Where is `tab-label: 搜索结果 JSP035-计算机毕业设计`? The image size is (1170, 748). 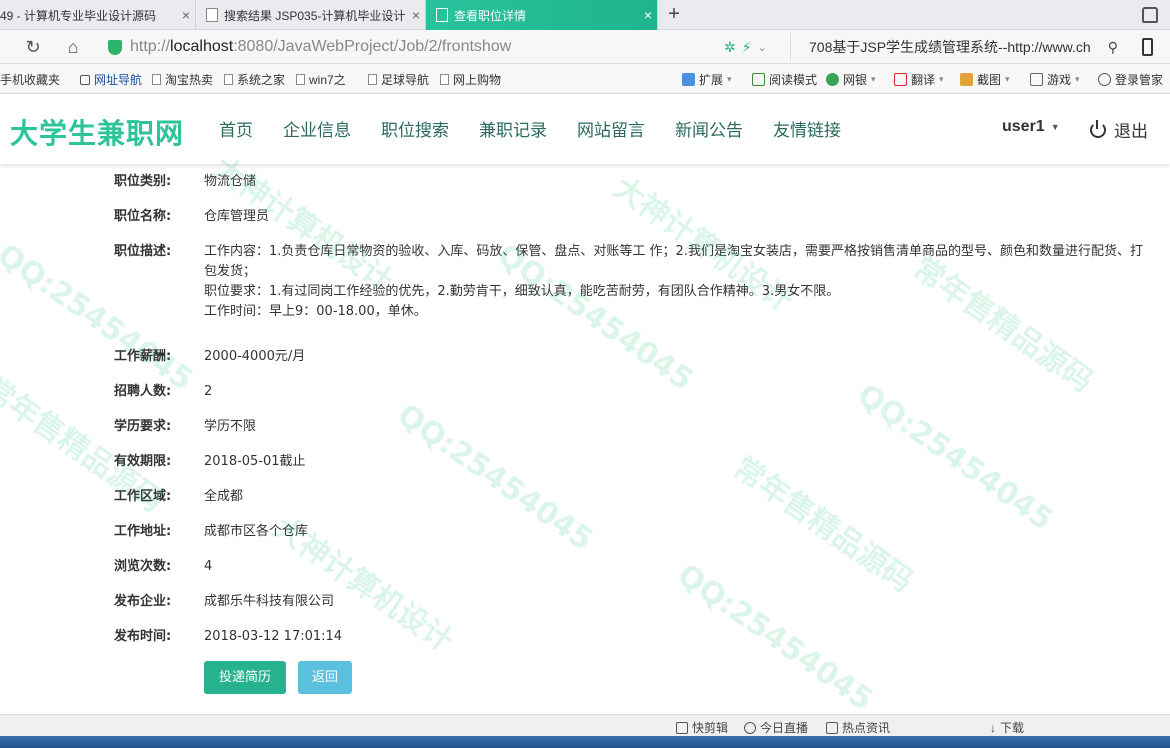
tab-label: 搜索结果 JSP035-计算机毕业设计 is located at coordinates (315, 15).